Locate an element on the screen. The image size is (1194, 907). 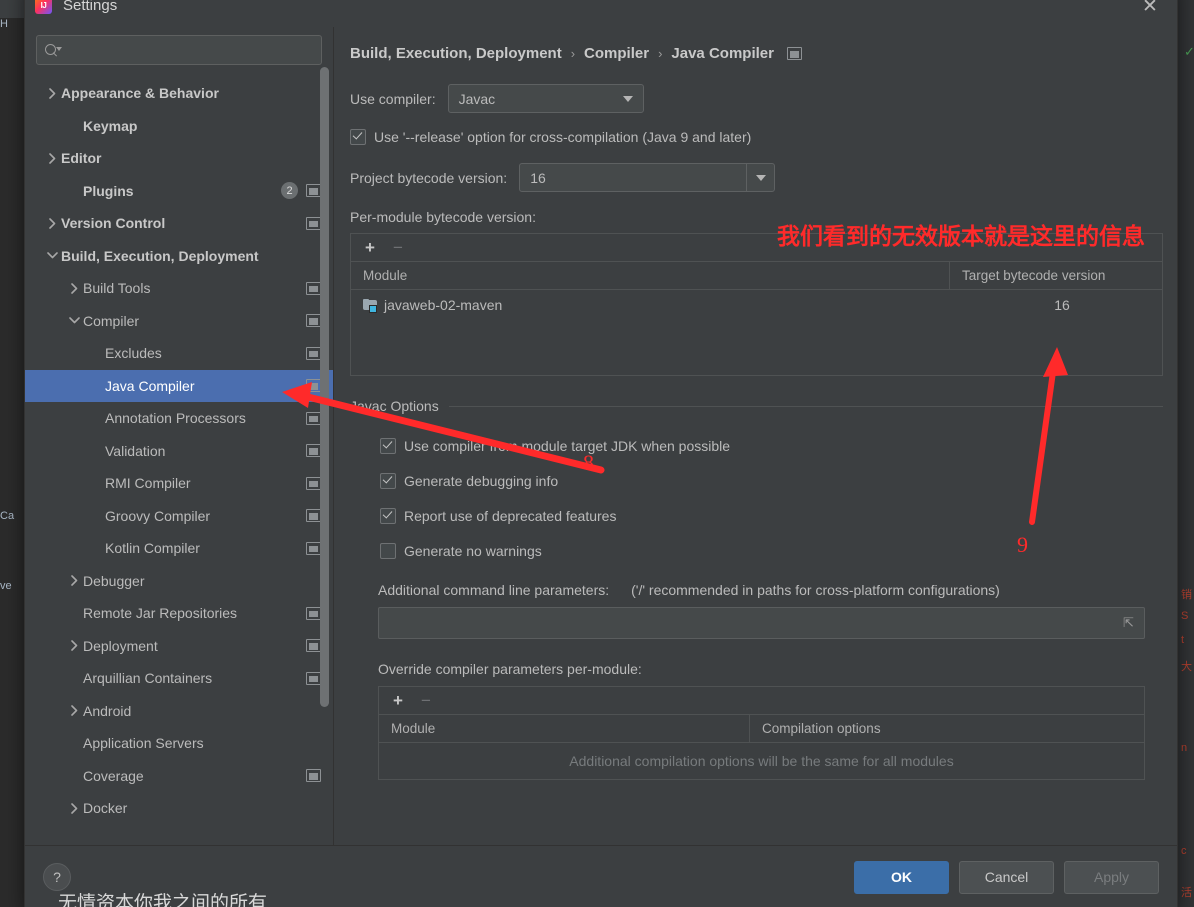
sidebar-item-appearance-behavior: Appearance & Behavior is located at coordinates (179, 93).